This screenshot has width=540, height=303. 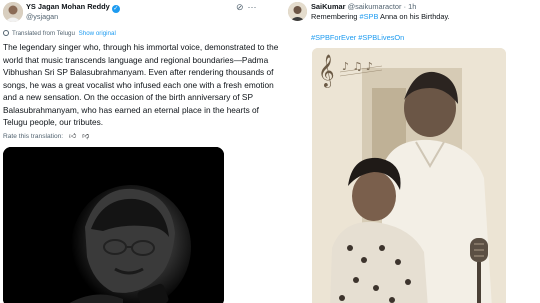 What do you see at coordinates (357, 37) in the screenshot?
I see `post-hashtags: #SPBForEver #SPBLivesOn` at bounding box center [357, 37].